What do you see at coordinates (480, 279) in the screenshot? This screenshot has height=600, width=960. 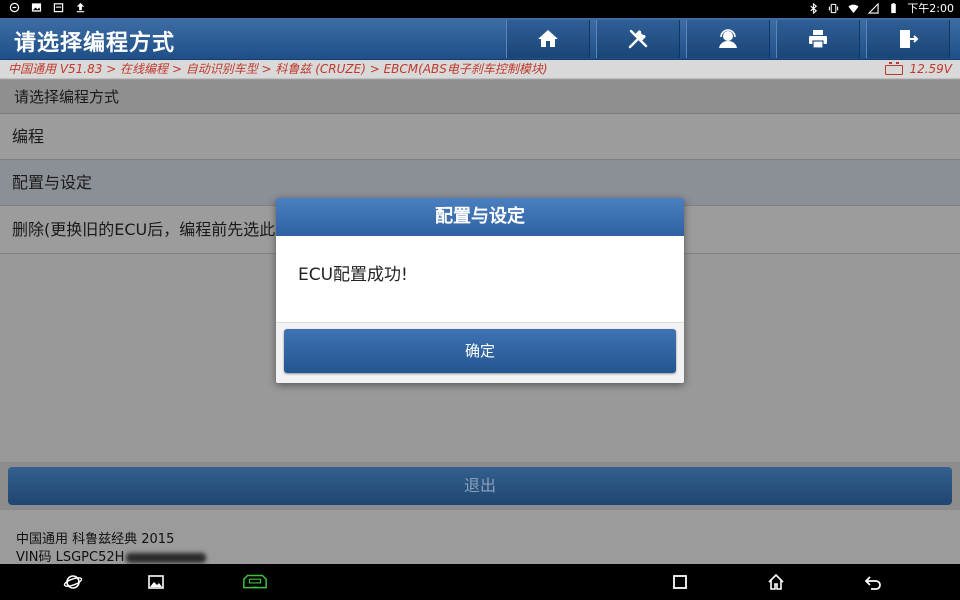 I see `dialog-message: ECU配置成功!` at bounding box center [480, 279].